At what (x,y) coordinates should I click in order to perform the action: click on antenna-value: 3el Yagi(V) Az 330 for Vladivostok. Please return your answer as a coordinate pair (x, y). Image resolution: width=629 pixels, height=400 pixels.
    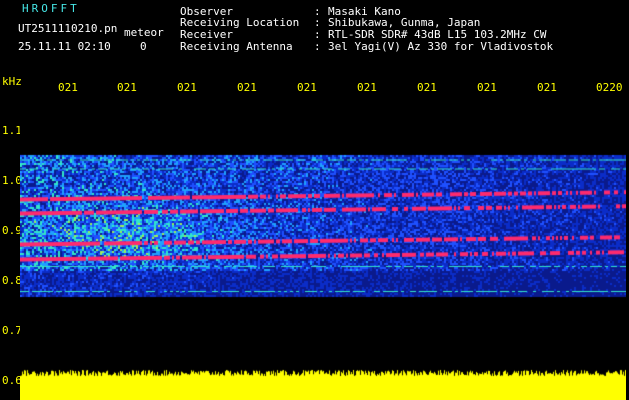
    Looking at the image, I should click on (441, 46).